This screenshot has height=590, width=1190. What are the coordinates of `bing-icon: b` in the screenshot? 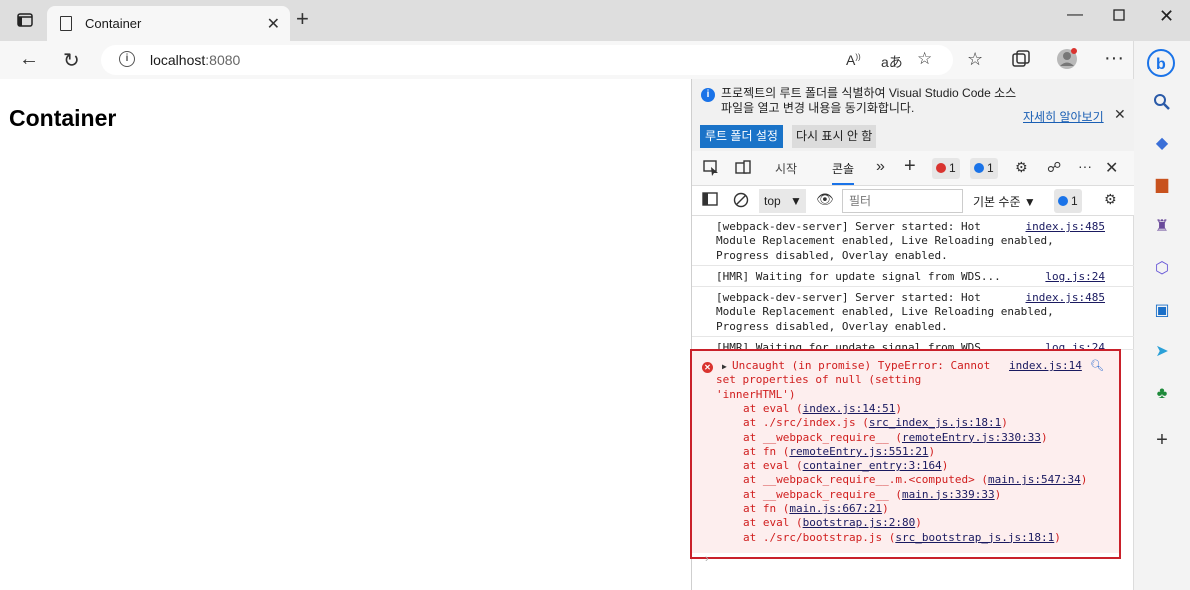 It's located at (1161, 63).